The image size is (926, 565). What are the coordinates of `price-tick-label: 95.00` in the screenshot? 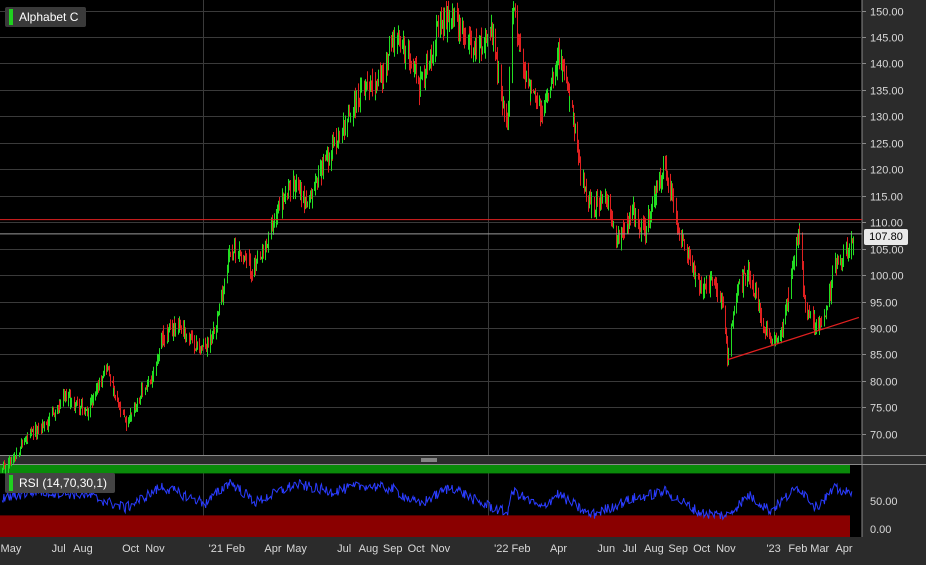 It's located at (884, 304).